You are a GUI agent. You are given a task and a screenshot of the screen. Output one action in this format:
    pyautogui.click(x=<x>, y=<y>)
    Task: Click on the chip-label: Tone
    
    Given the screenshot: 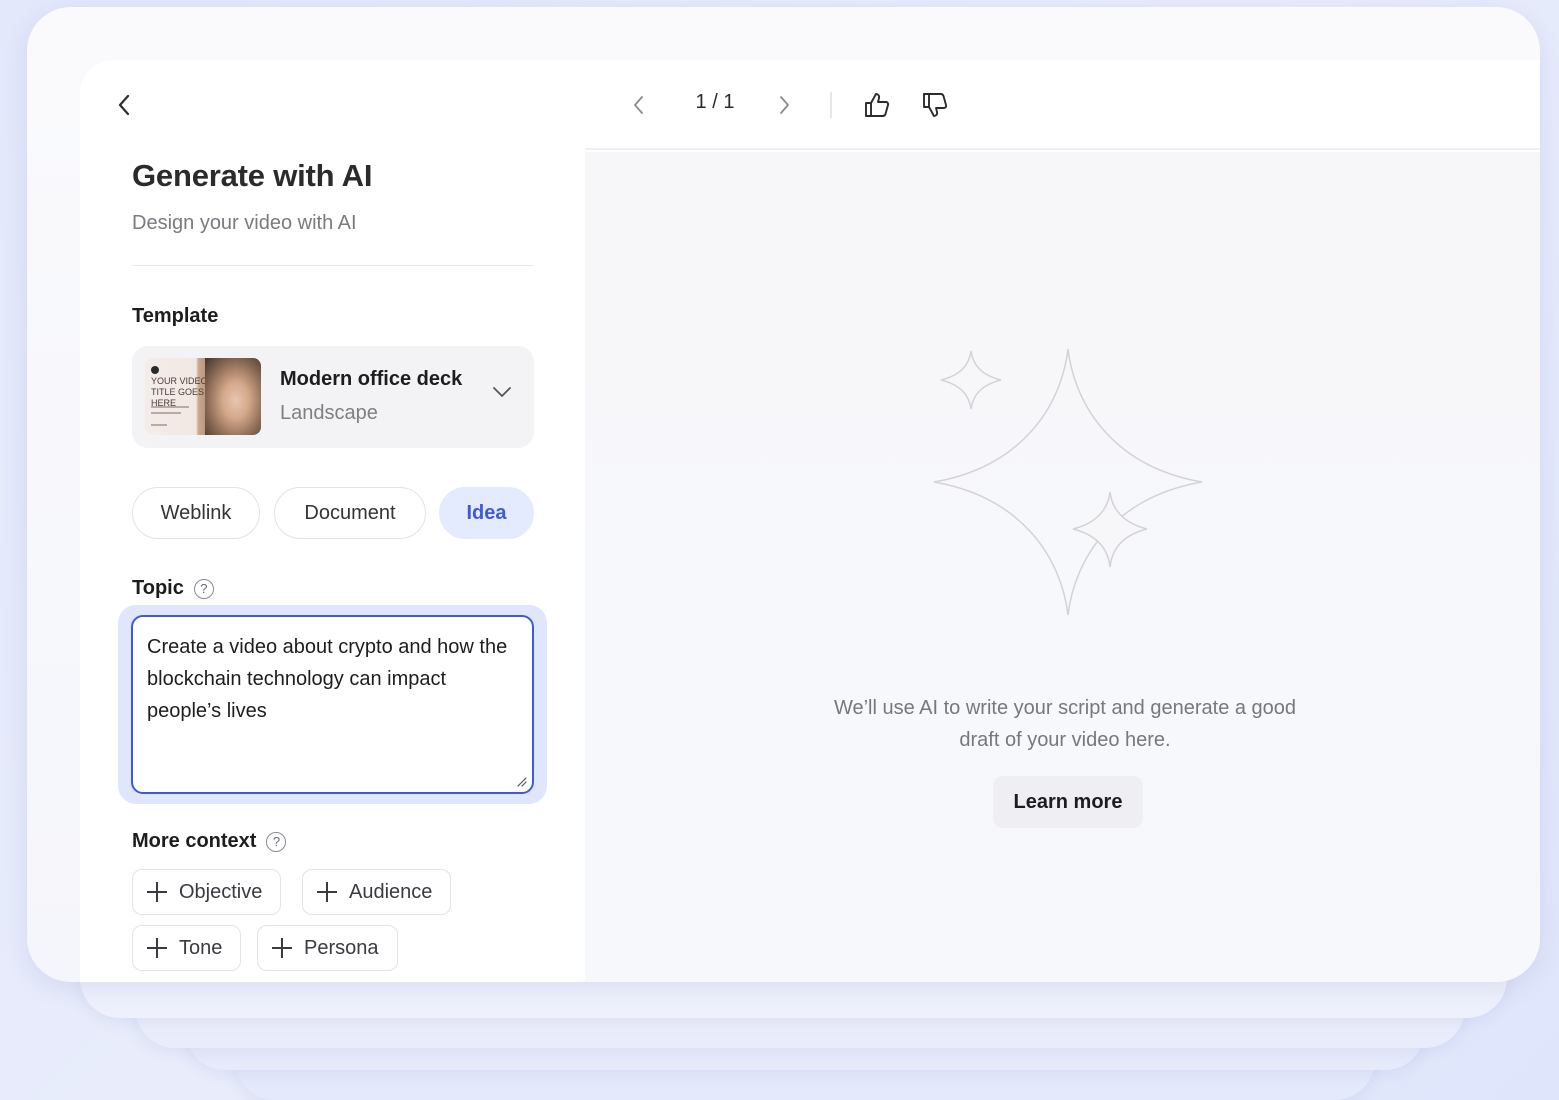 What is the action you would take?
    pyautogui.click(x=201, y=947)
    